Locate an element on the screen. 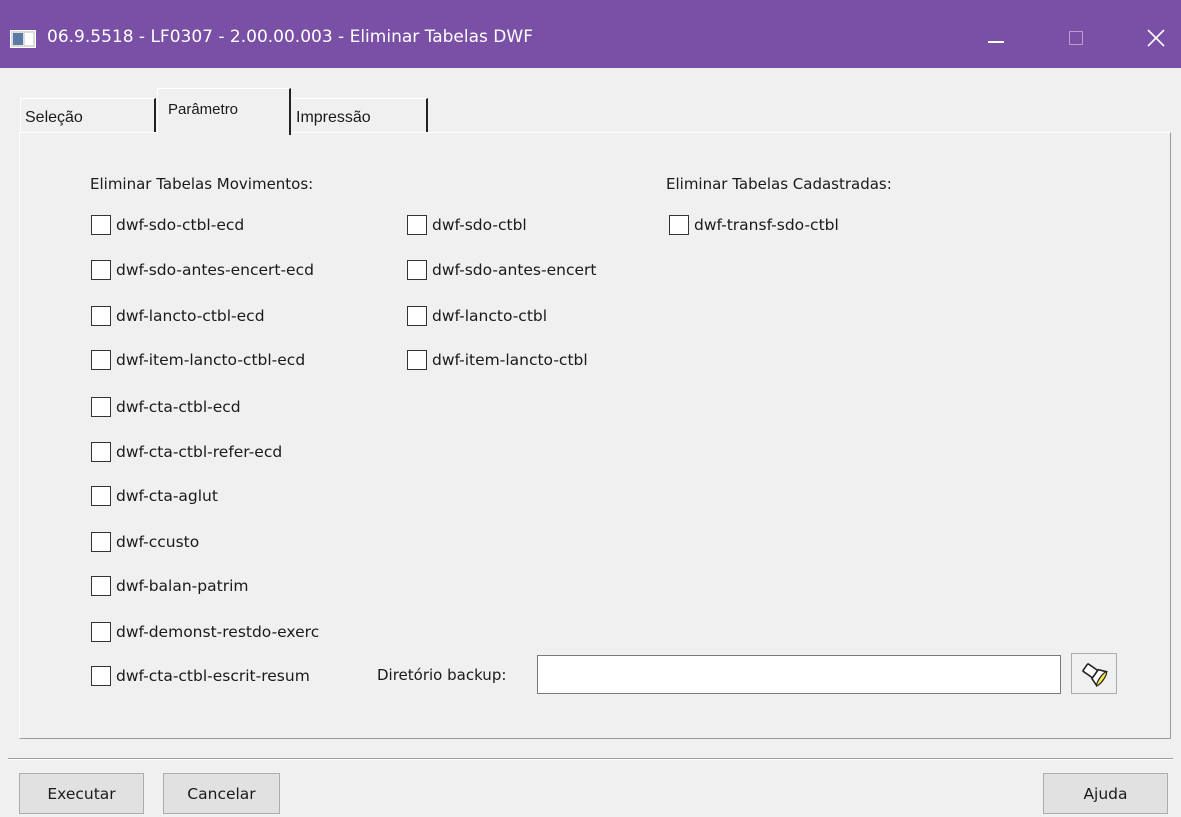 The height and width of the screenshot is (817, 1181). tab-parametro: Parâmetro is located at coordinates (224, 111).